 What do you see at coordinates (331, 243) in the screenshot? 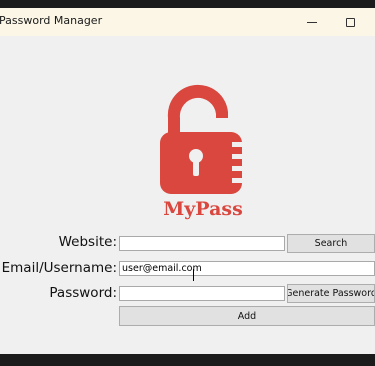
I see `search-button: Search` at bounding box center [331, 243].